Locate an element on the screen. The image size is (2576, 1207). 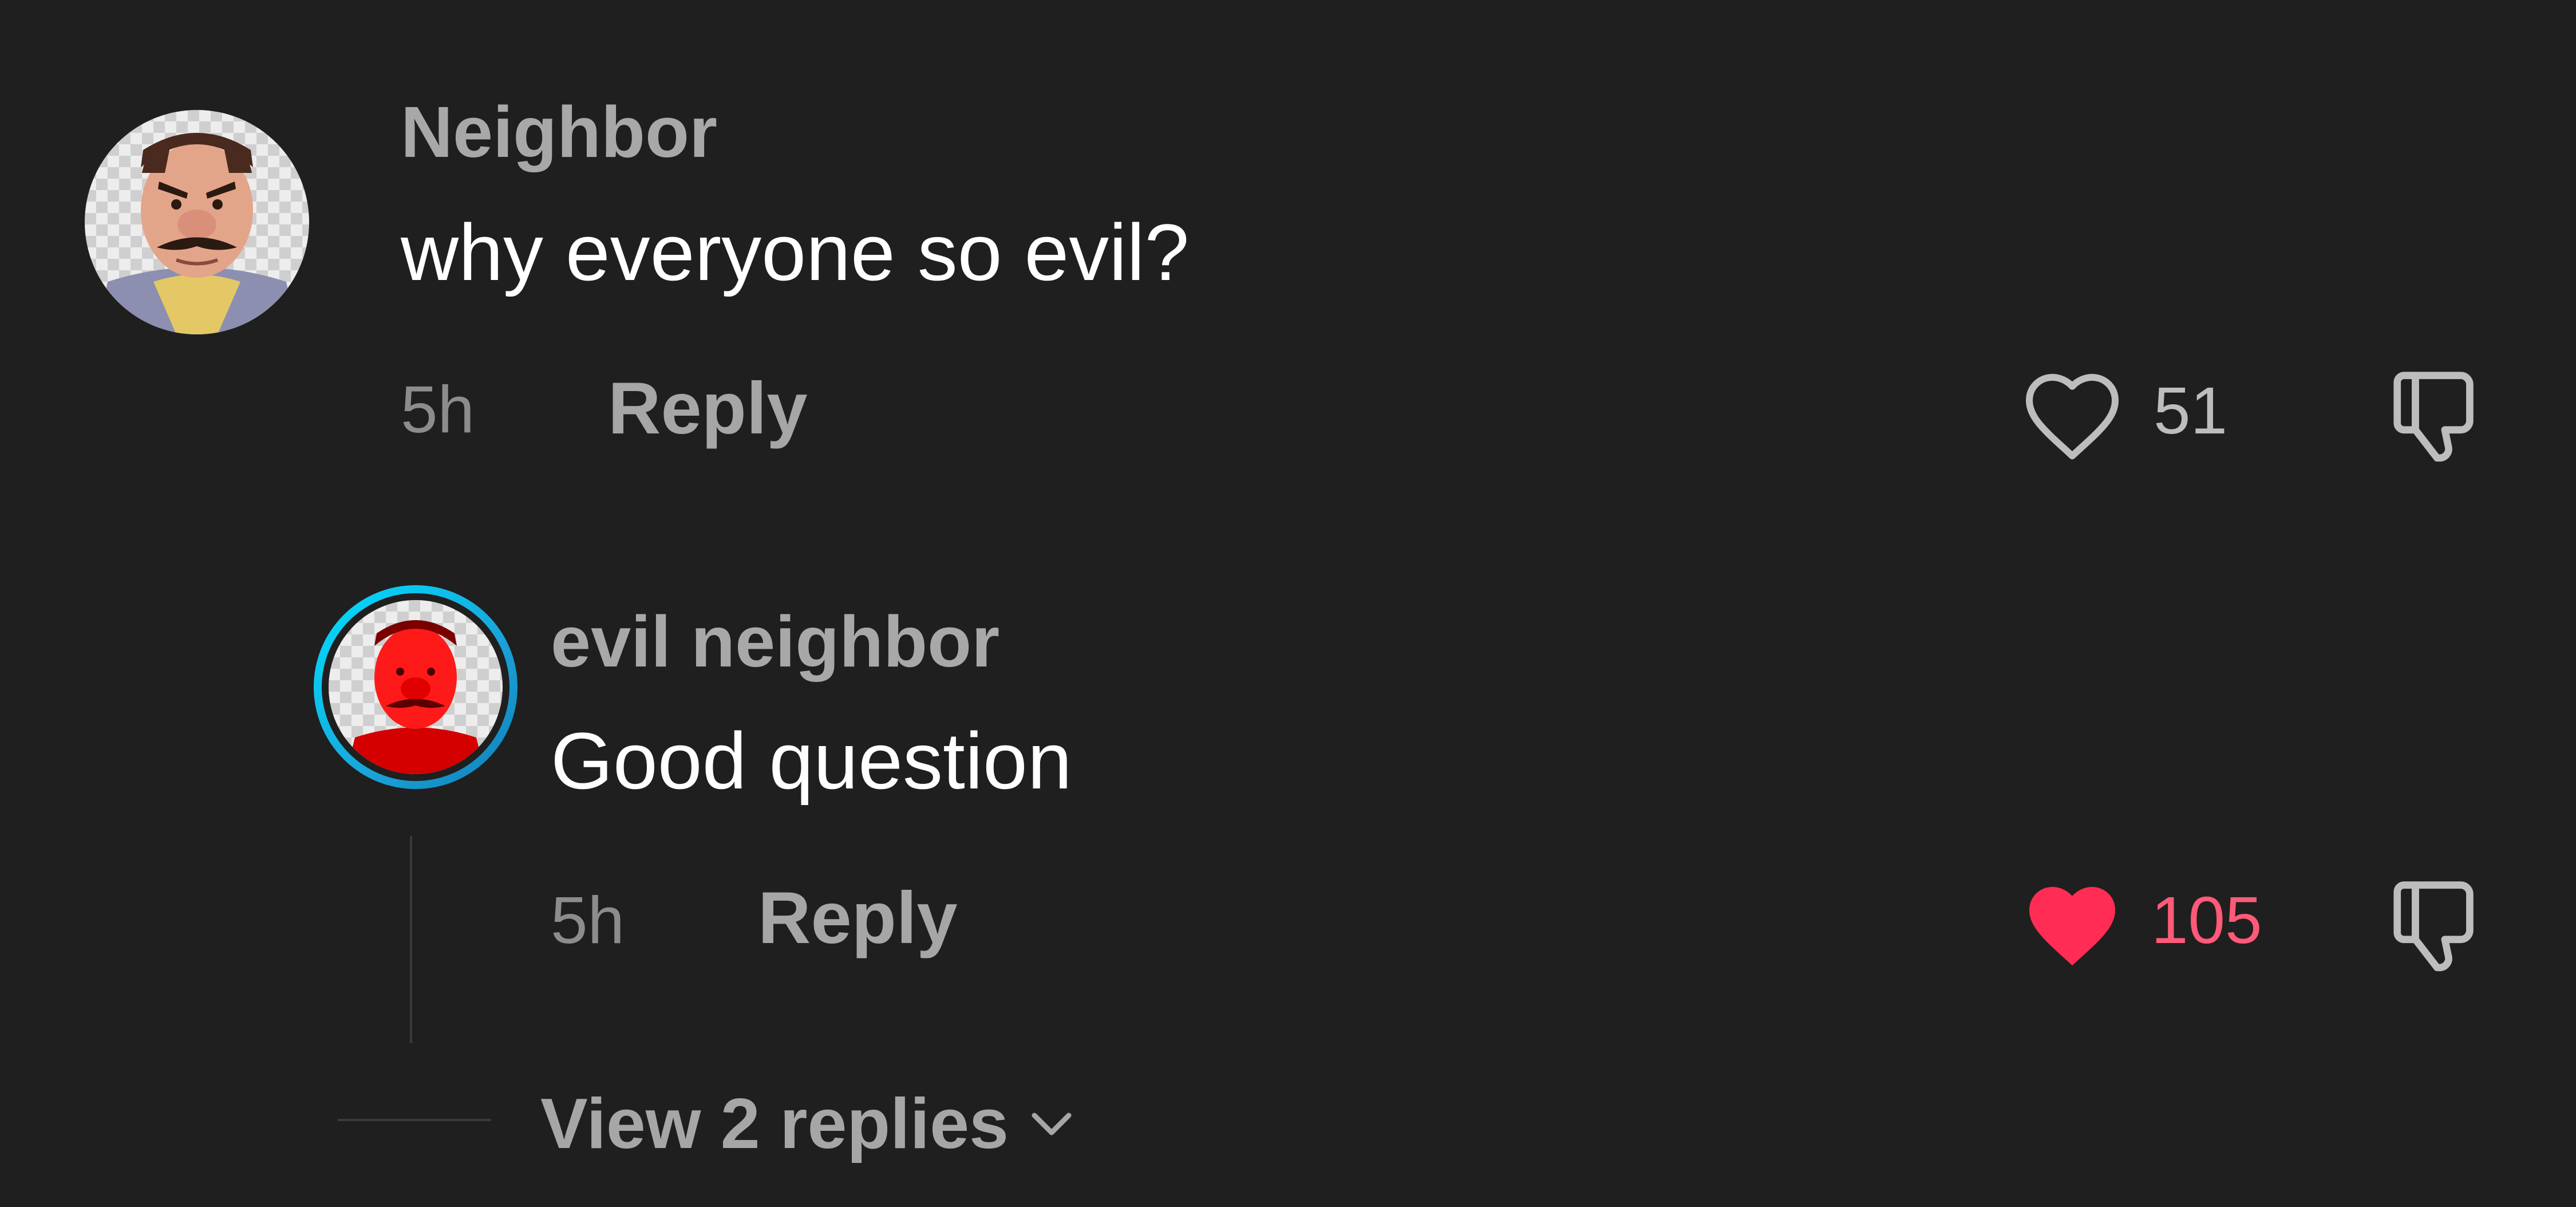
comment-text: why everyone so evil? is located at coordinates (795, 252).